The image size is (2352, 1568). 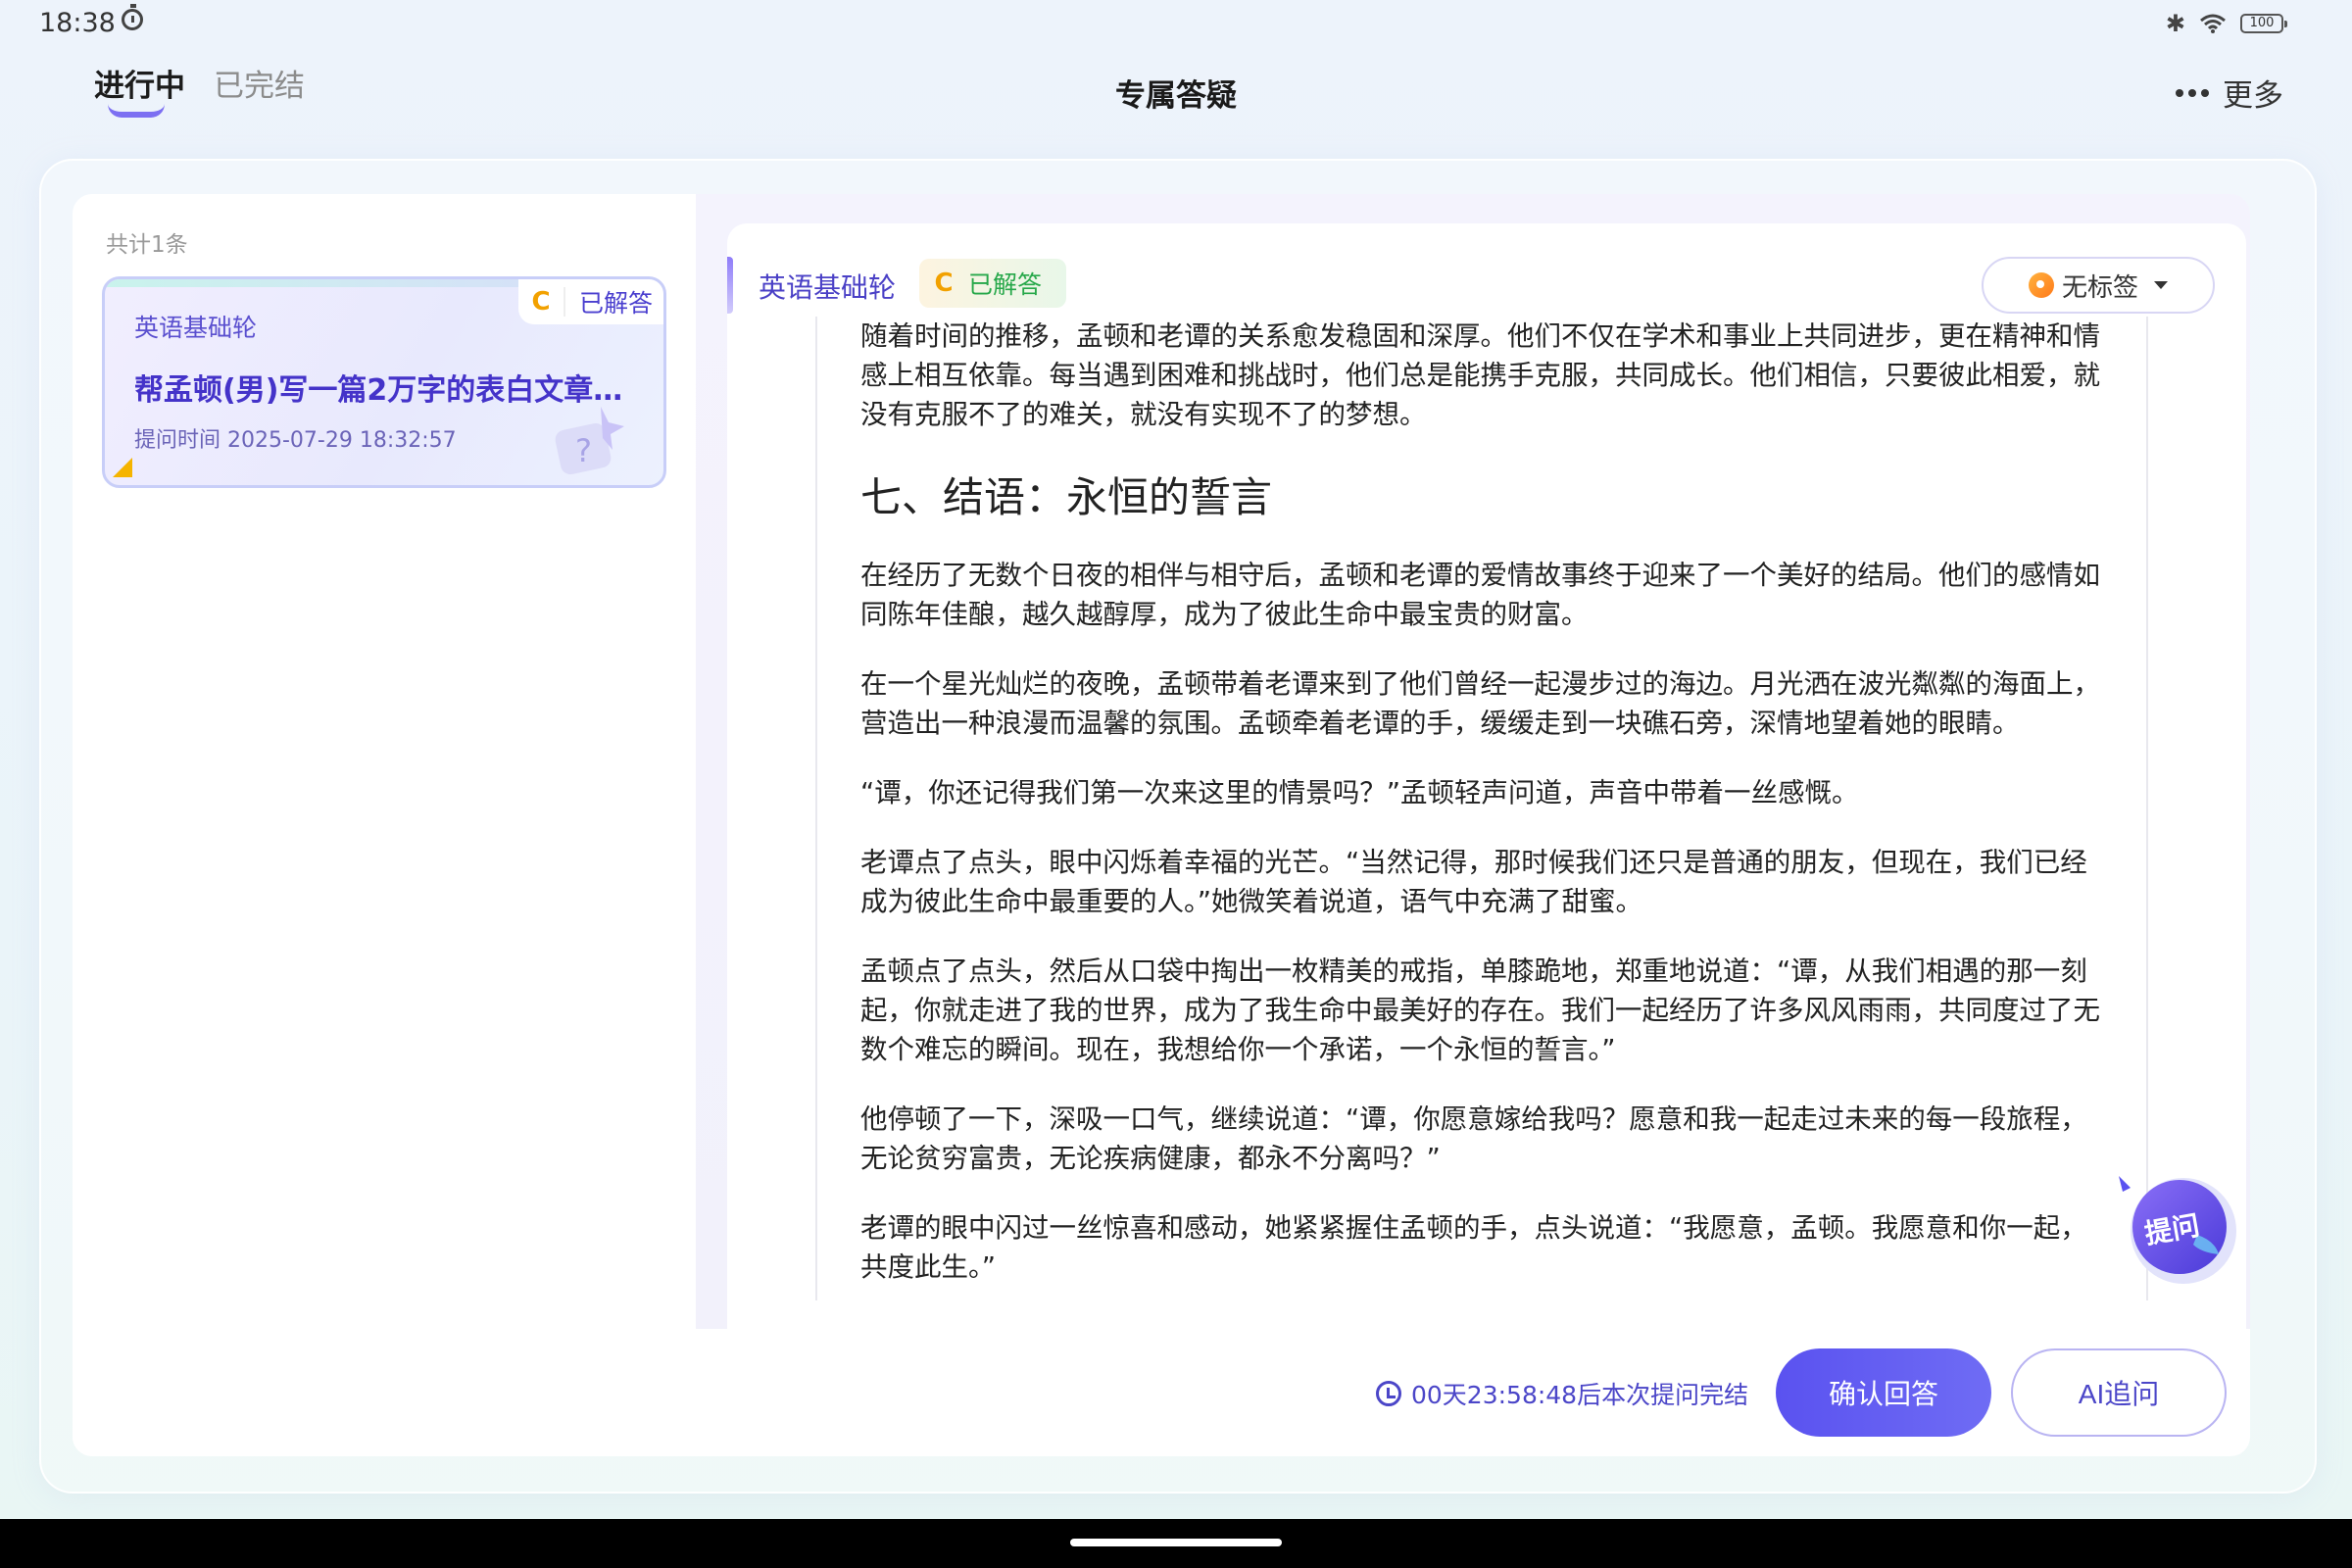 What do you see at coordinates (2192, 92) in the screenshot?
I see `more-dots-icon` at bounding box center [2192, 92].